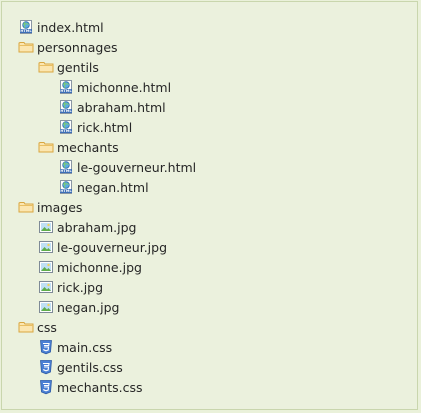  I want to click on tree-item-label: gentils, so click(78, 67).